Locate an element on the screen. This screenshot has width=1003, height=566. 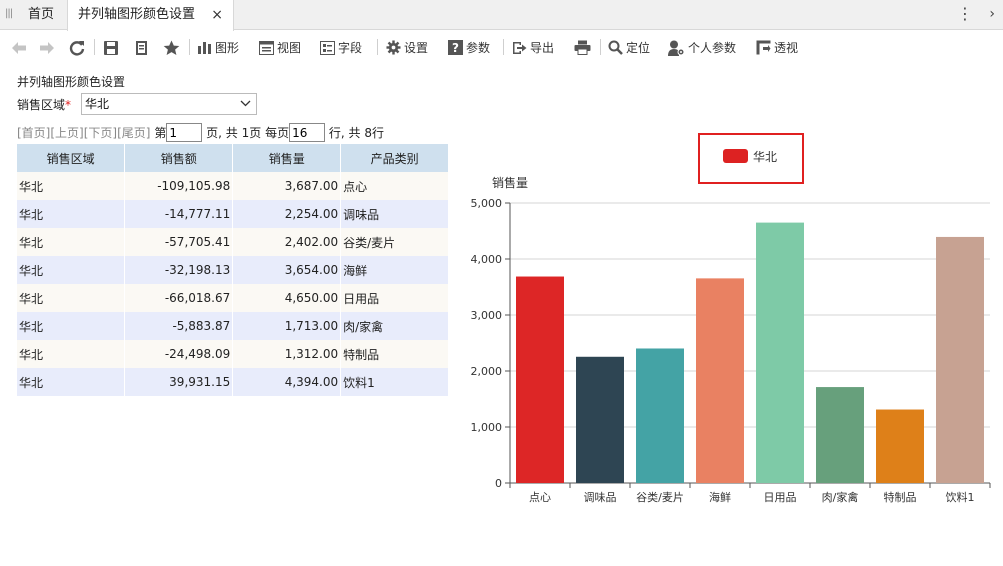
table-cell: 1,713.00 is located at coordinates (287, 326).